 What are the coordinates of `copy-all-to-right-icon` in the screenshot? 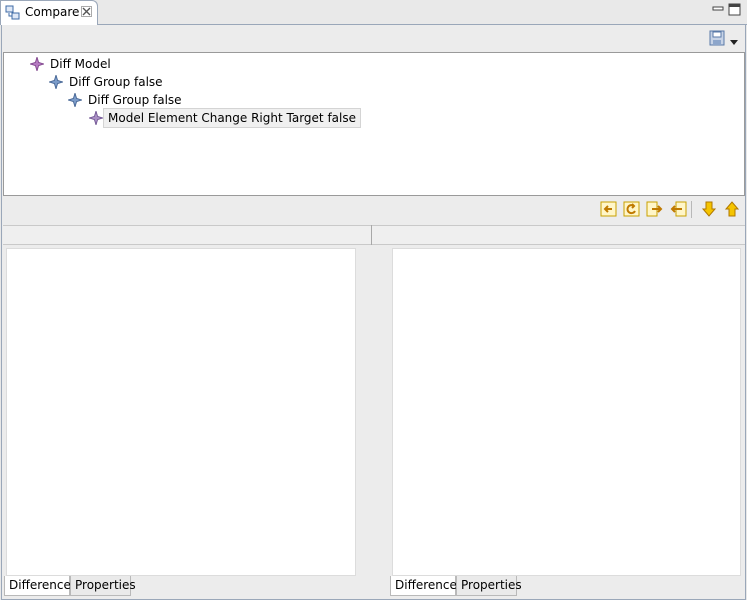 It's located at (678, 209).